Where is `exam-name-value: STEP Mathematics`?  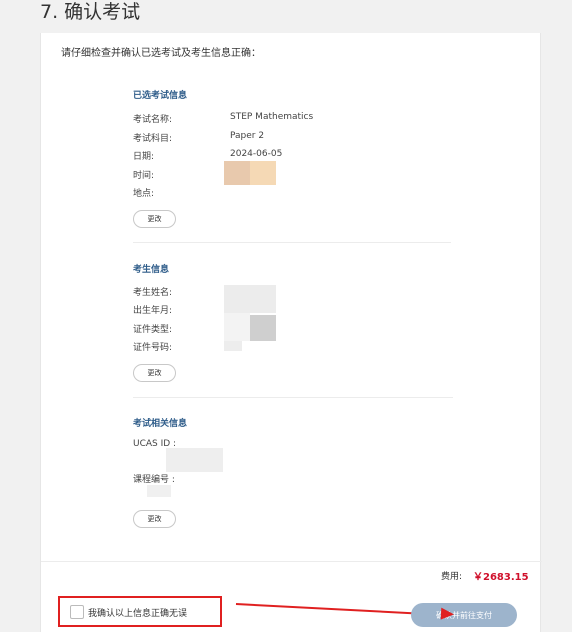 exam-name-value: STEP Mathematics is located at coordinates (272, 117).